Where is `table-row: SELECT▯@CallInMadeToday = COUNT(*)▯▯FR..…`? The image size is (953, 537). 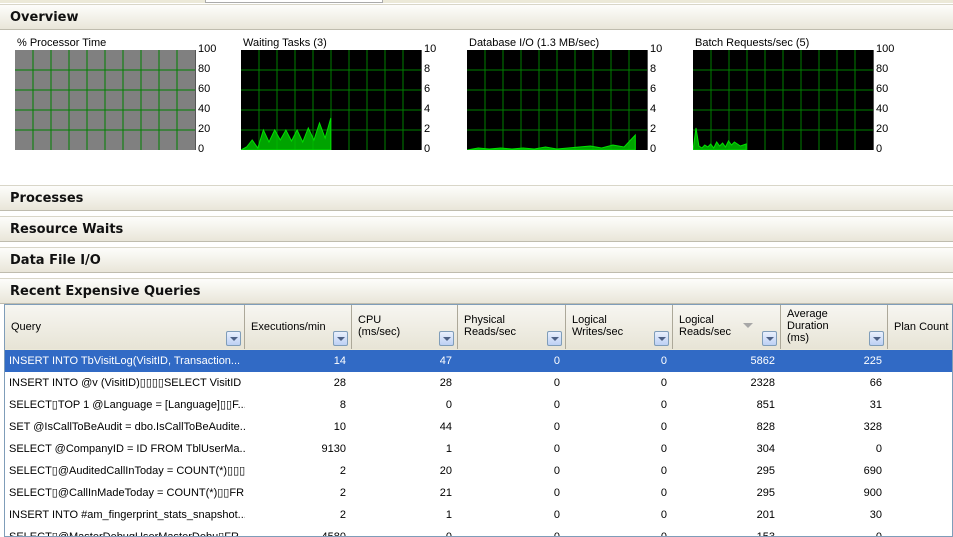
table-row: SELECT▯@CallInMadeToday = COUNT(*)▯▯FR..… is located at coordinates (478, 493).